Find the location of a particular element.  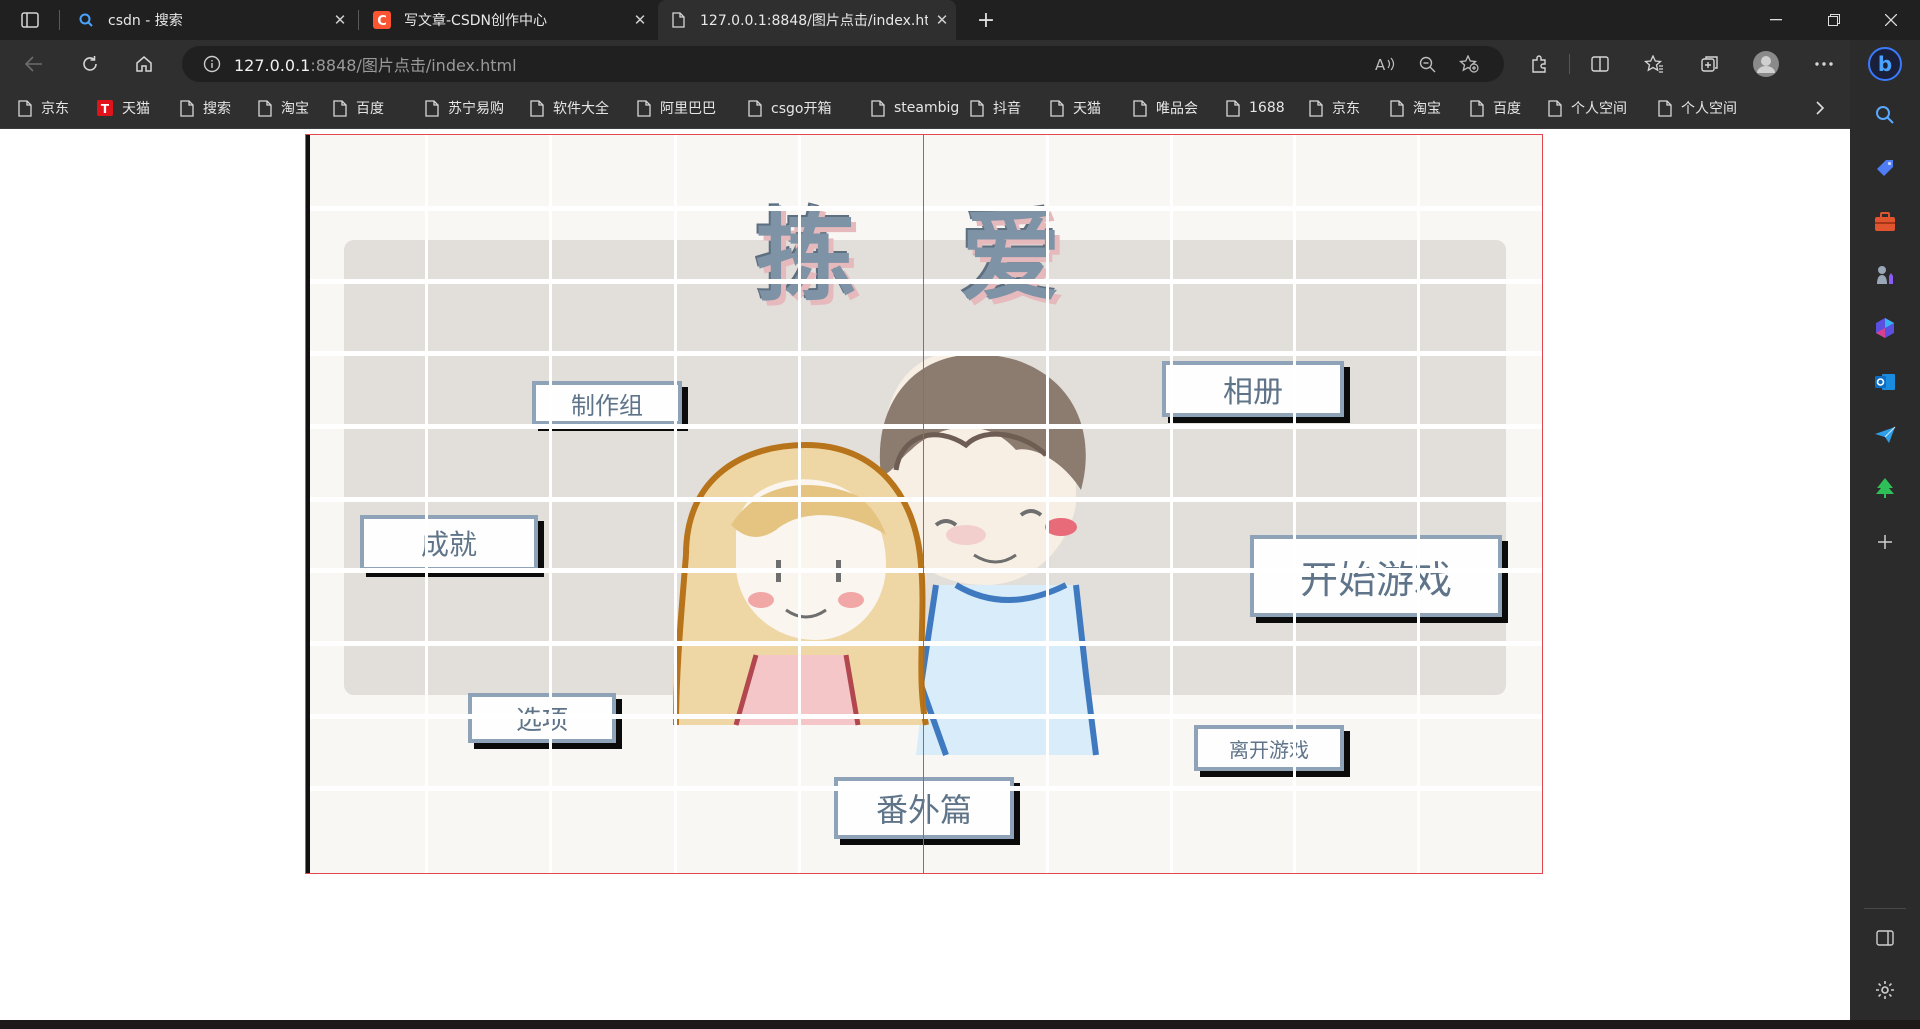

search-icon is located at coordinates (1885, 115).